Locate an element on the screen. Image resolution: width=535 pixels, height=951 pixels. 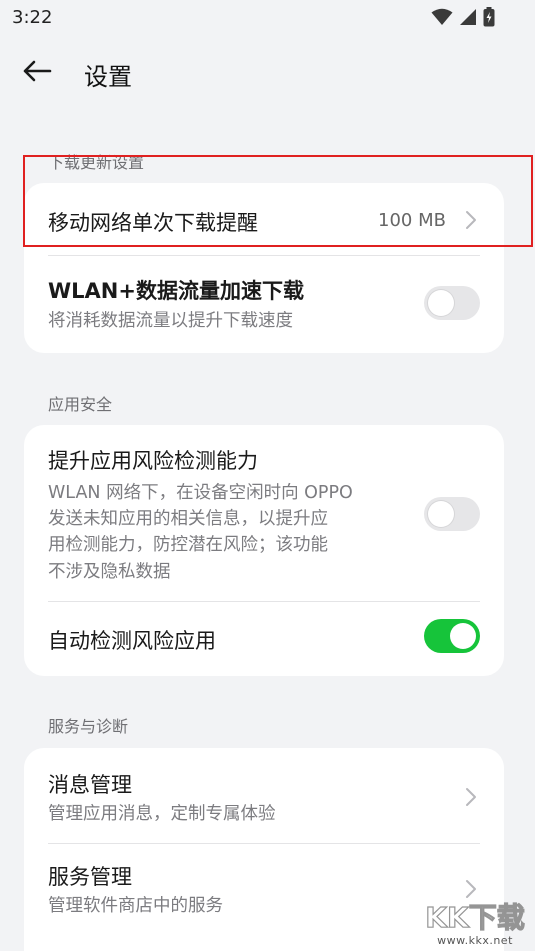
row-subtitle-line-2: 发送未知应用的相关信息，以提升应 is located at coordinates (188, 519).